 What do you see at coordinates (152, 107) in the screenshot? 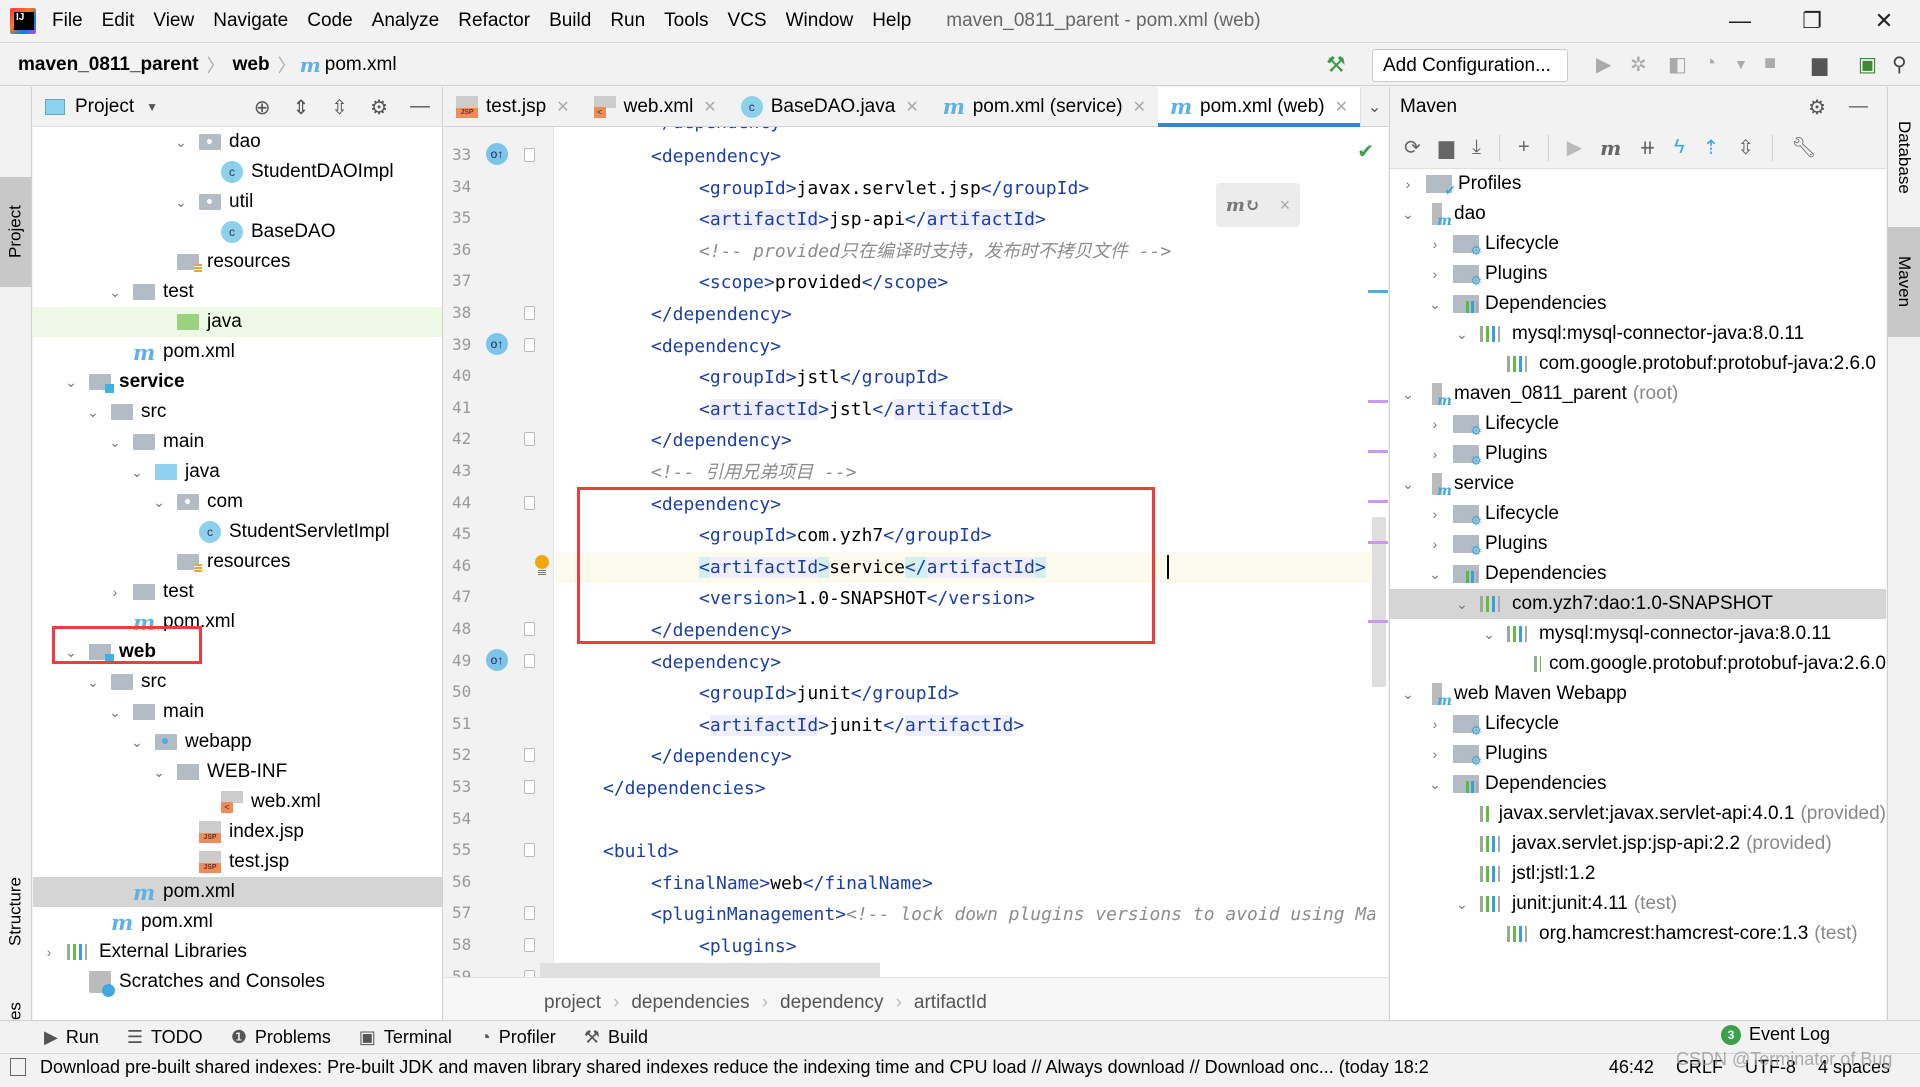
I see `chevron-down-icon: ▼` at bounding box center [152, 107].